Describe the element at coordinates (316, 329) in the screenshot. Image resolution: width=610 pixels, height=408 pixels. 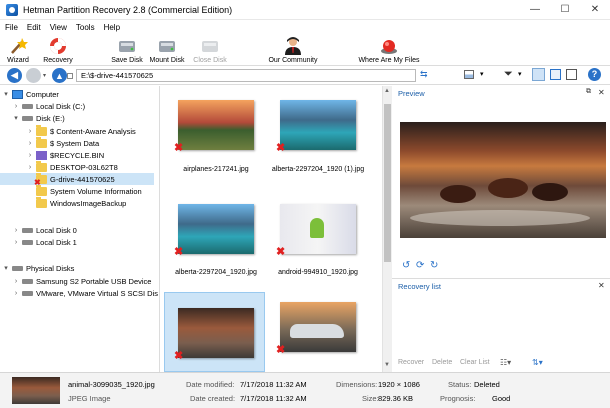
I see `file-thumbnail-auto: ✖` at that location.